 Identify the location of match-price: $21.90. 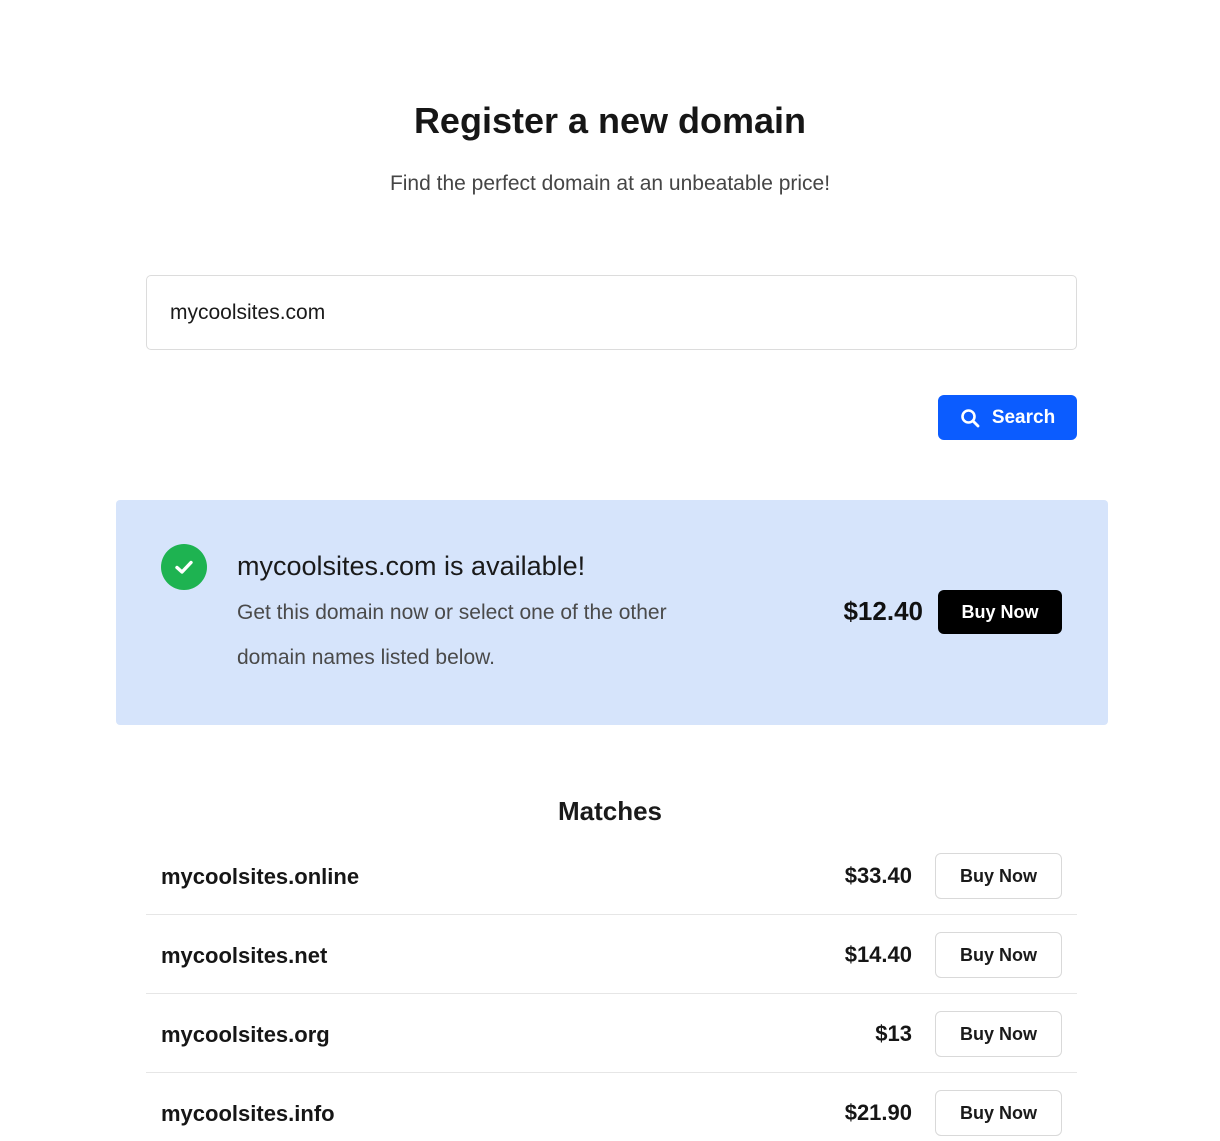
(878, 1112).